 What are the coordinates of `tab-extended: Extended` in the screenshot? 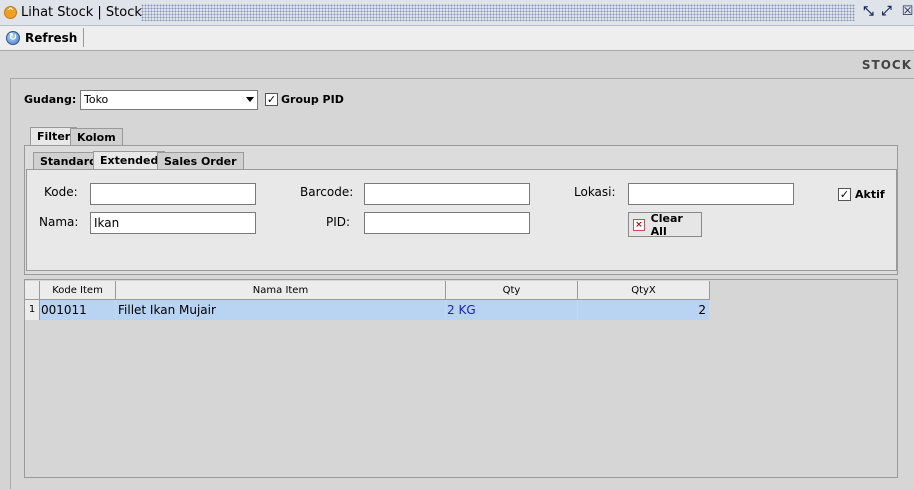 It's located at (129, 160).